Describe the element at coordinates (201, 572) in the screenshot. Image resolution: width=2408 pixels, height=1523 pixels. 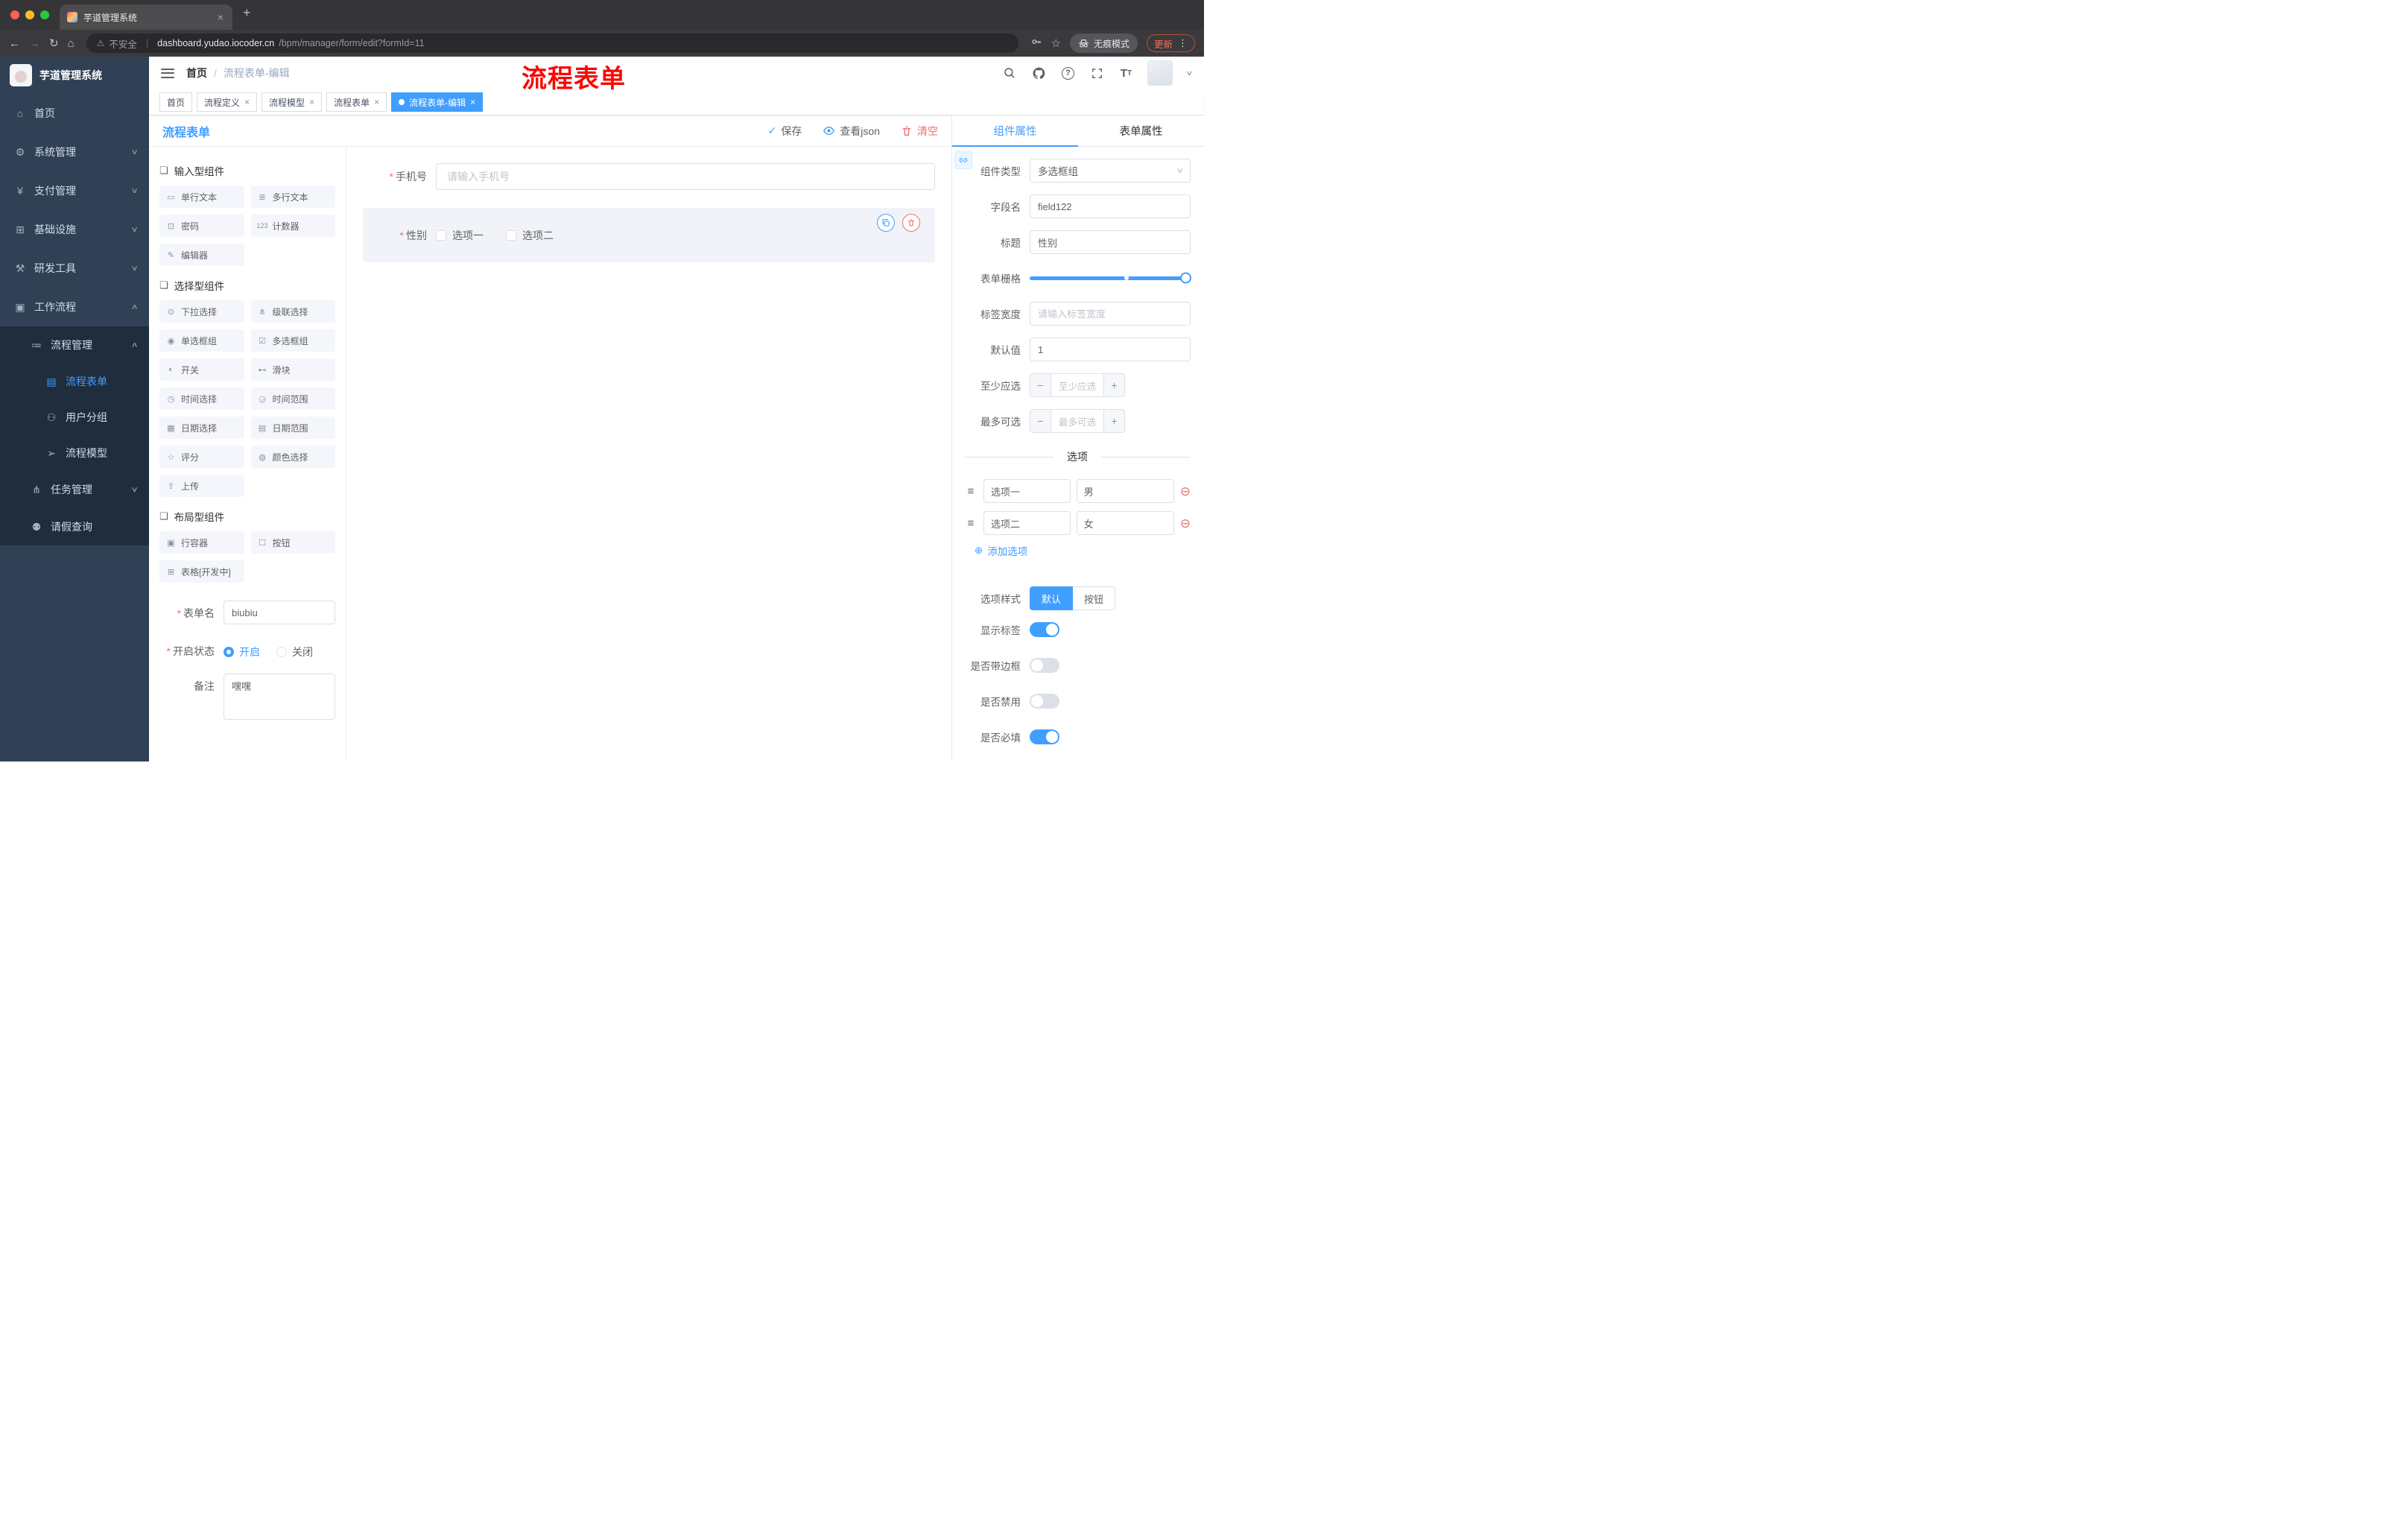
I see `palette-item-table: ⊞ 表格[开发中]` at that location.